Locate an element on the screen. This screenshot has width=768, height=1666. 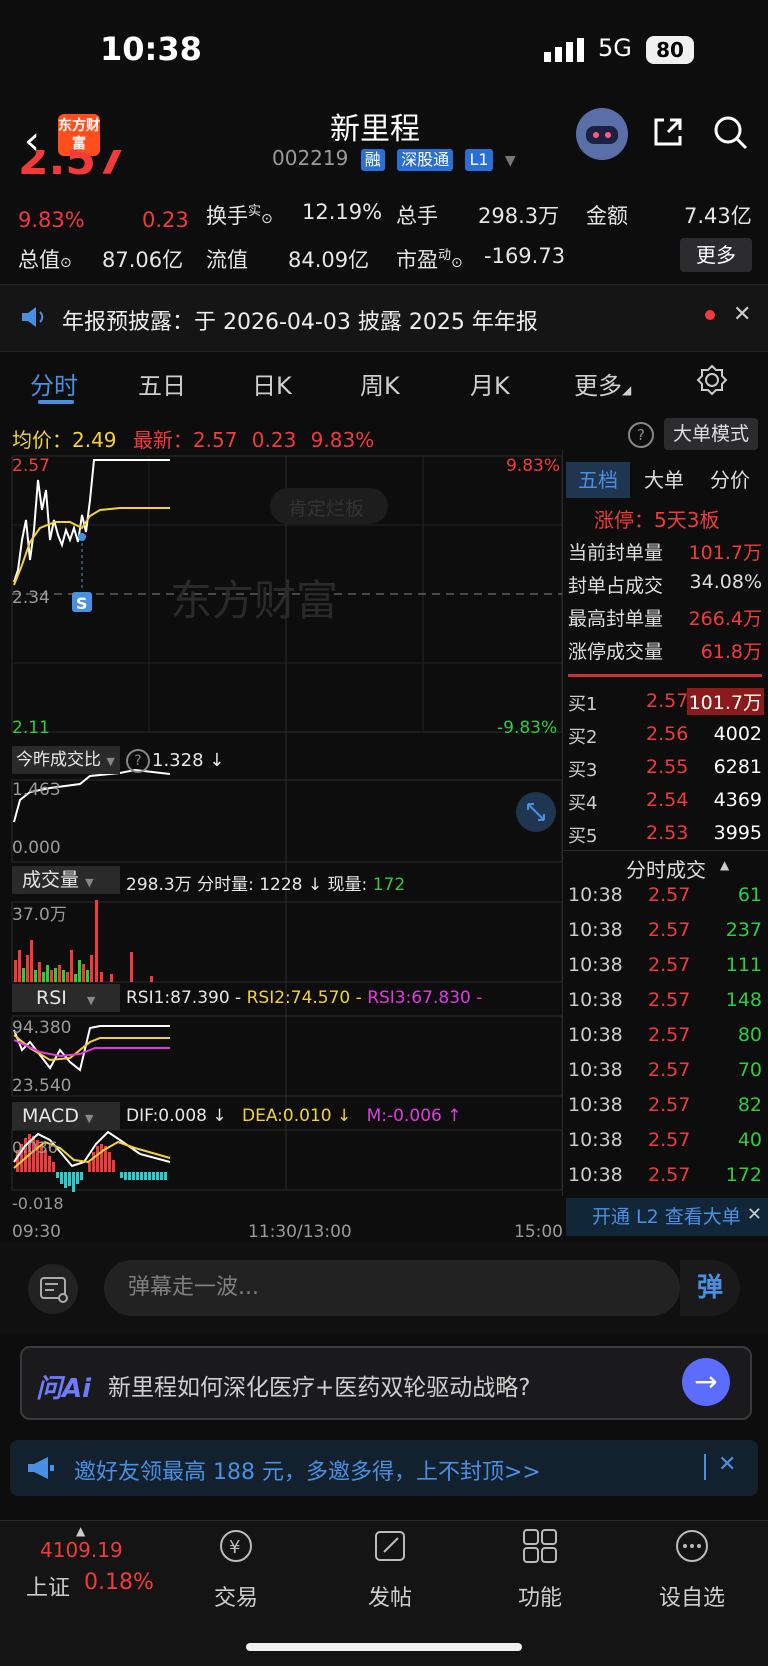
settings-icon is located at coordinates (712, 380).